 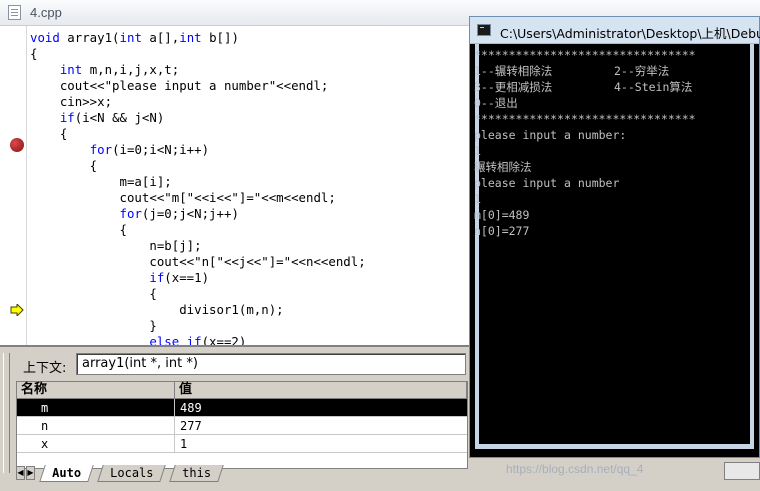 I want to click on variable-value: 489, so click(x=321, y=407).